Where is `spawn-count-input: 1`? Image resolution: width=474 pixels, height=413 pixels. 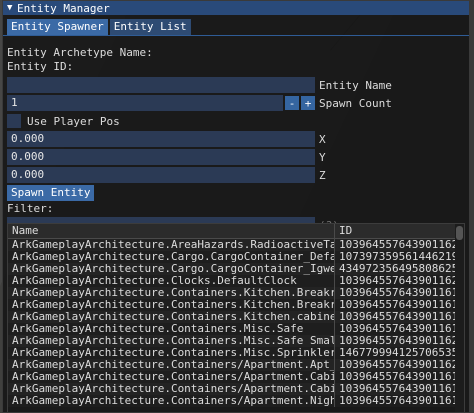
spawn-count-input: 1 is located at coordinates (145, 103).